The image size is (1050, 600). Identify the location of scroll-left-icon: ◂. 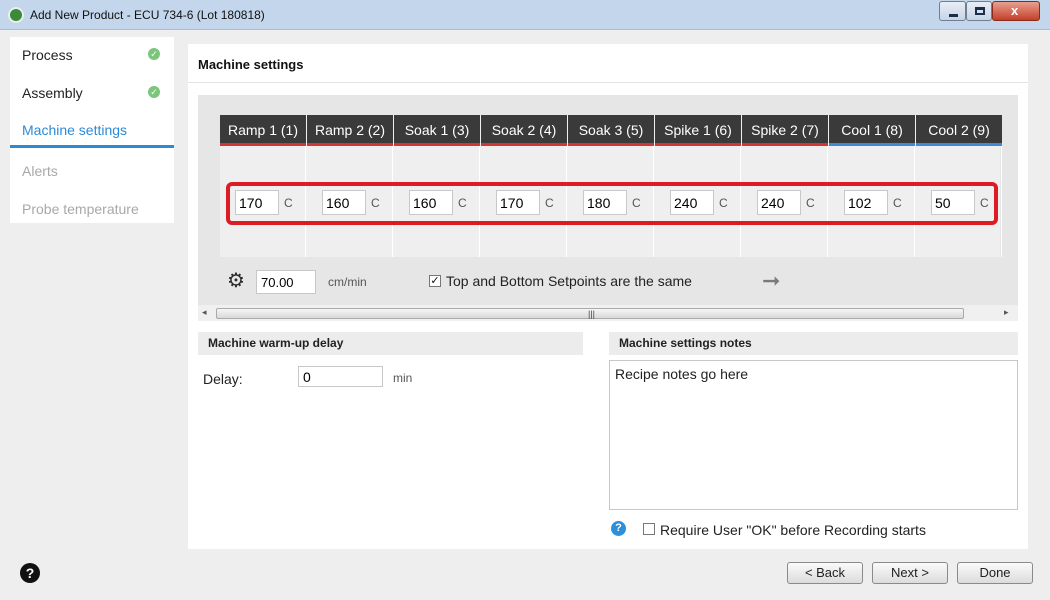
(204, 312).